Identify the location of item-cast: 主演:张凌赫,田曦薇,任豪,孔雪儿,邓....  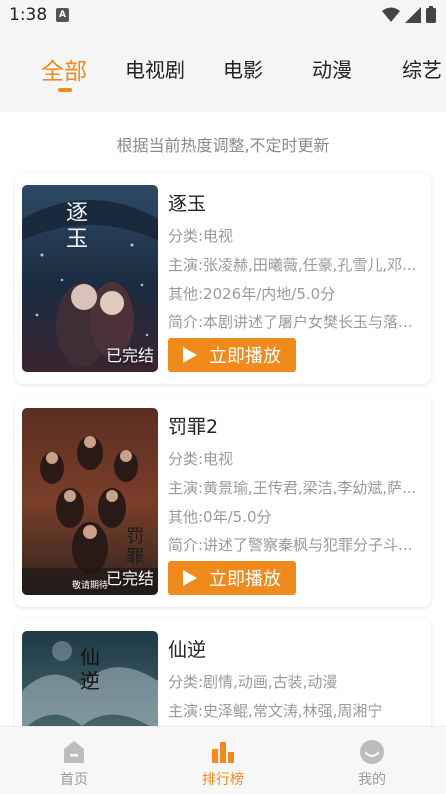
(292, 265).